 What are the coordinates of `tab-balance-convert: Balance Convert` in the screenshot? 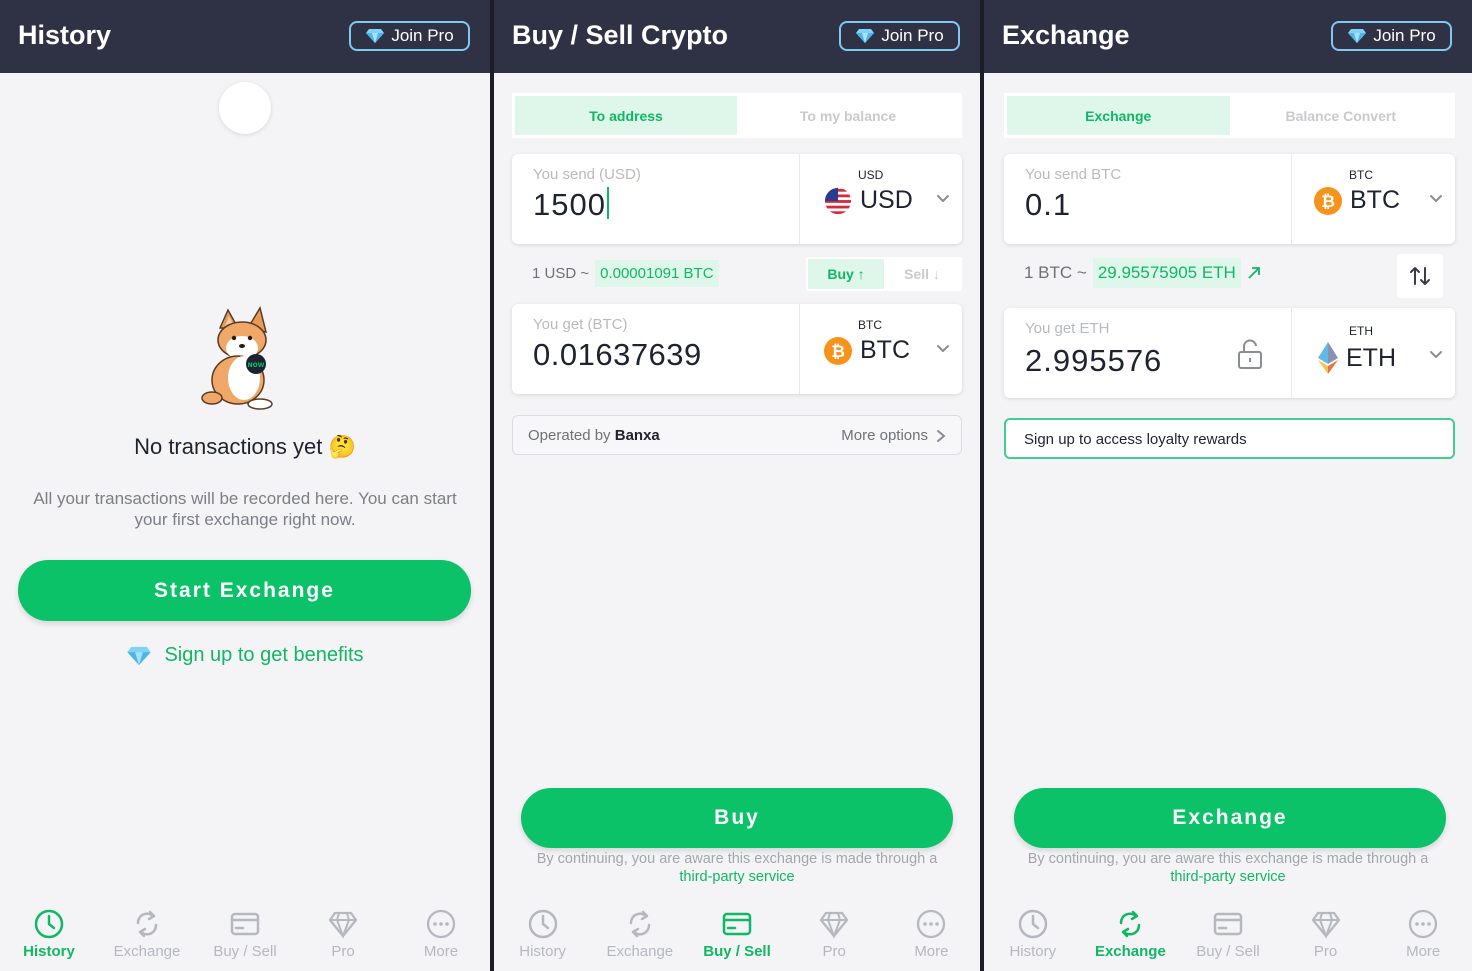 It's located at (1341, 115).